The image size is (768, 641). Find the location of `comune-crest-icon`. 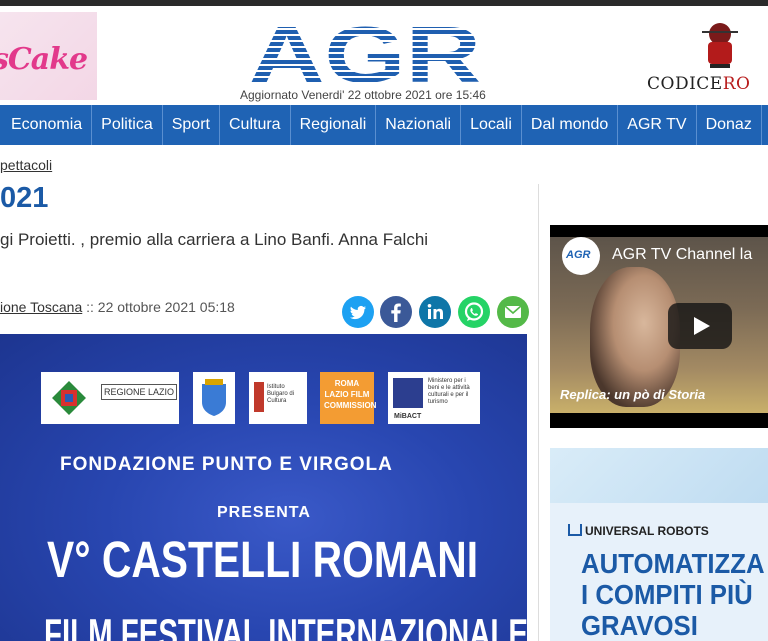

comune-crest-icon is located at coordinates (214, 397).